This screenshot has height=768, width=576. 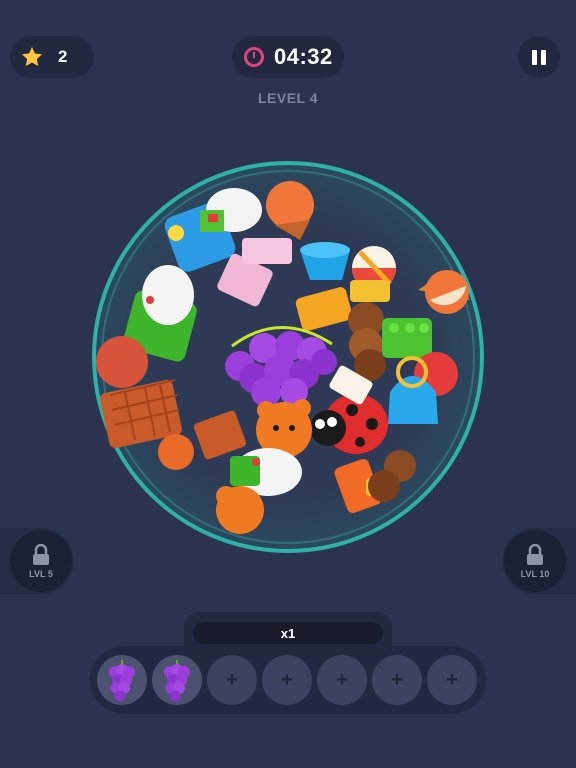 I want to click on lock-badge: LVL 5, so click(x=41, y=561).